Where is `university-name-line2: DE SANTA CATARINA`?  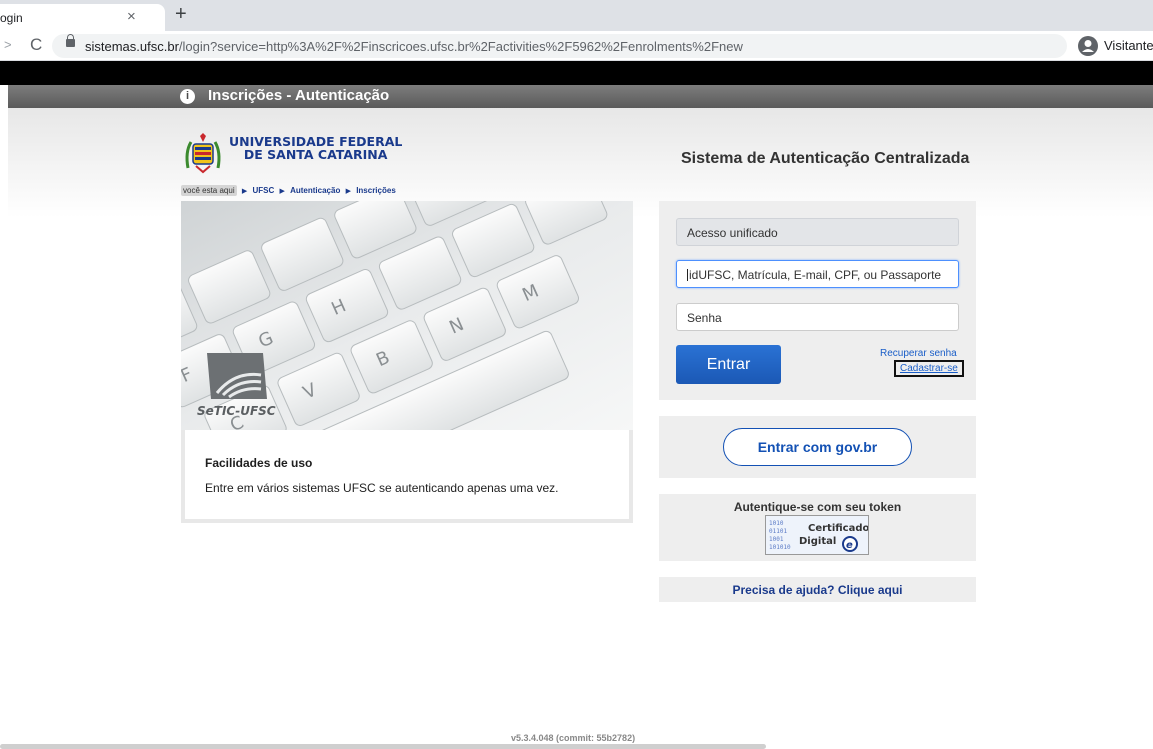
university-name-line2: DE SANTA CATARINA is located at coordinates (315, 154).